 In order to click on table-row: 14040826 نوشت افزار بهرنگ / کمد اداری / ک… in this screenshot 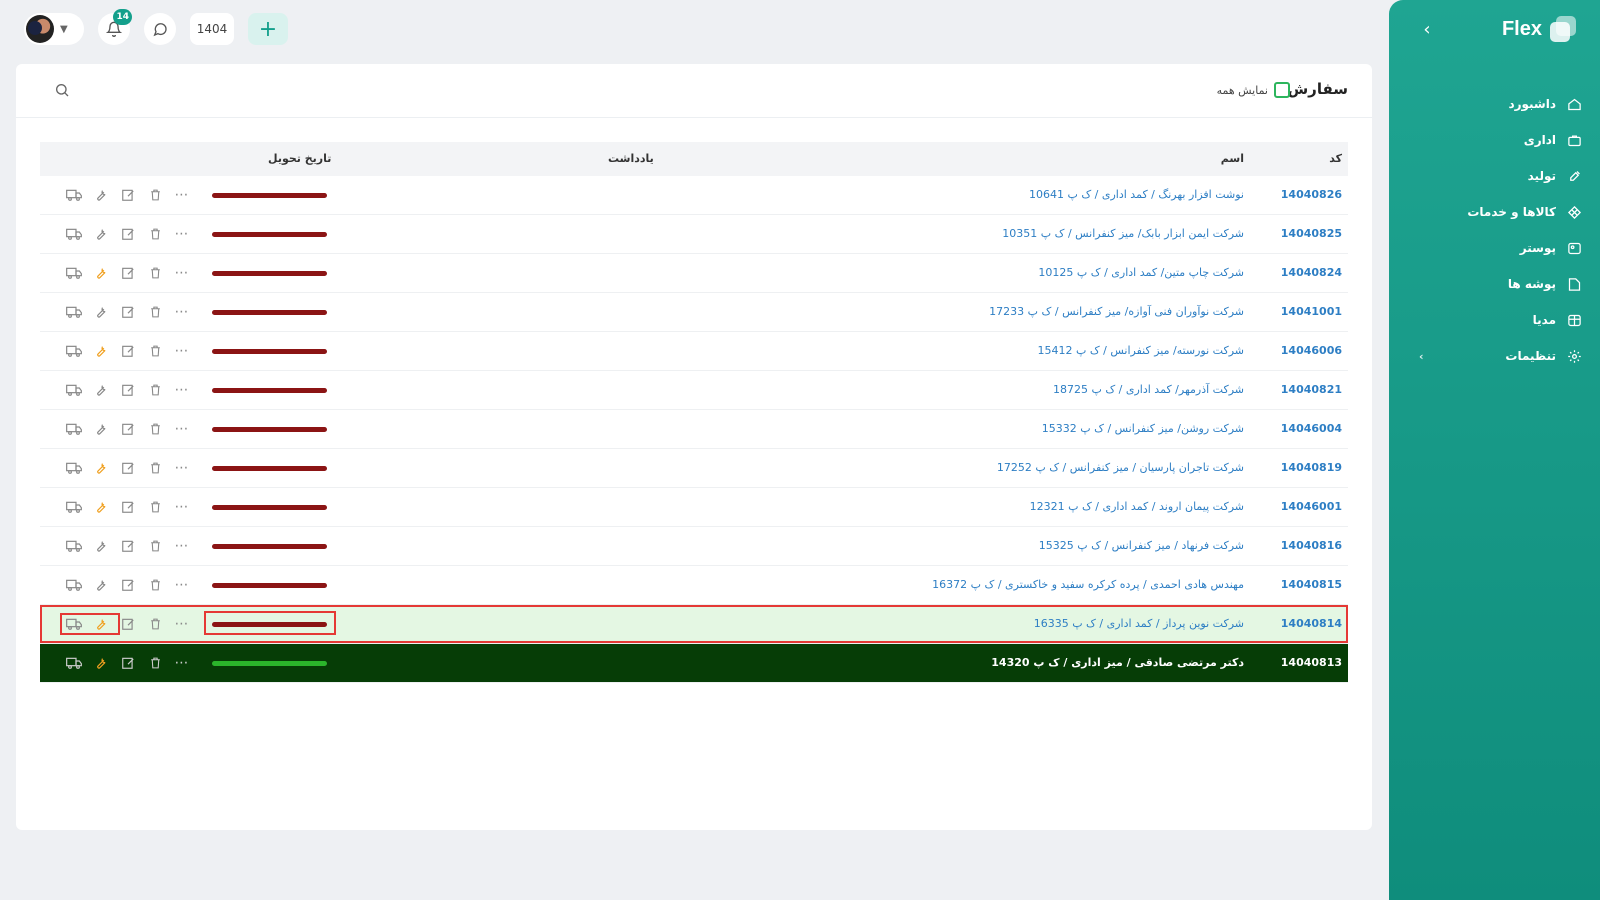, I will do `click(694, 195)`.